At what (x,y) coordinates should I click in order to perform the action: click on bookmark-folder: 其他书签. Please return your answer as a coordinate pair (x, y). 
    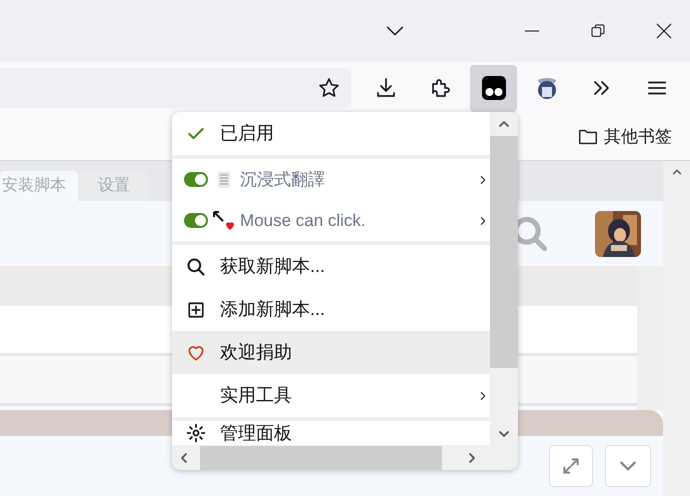
    Looking at the image, I should click on (624, 137).